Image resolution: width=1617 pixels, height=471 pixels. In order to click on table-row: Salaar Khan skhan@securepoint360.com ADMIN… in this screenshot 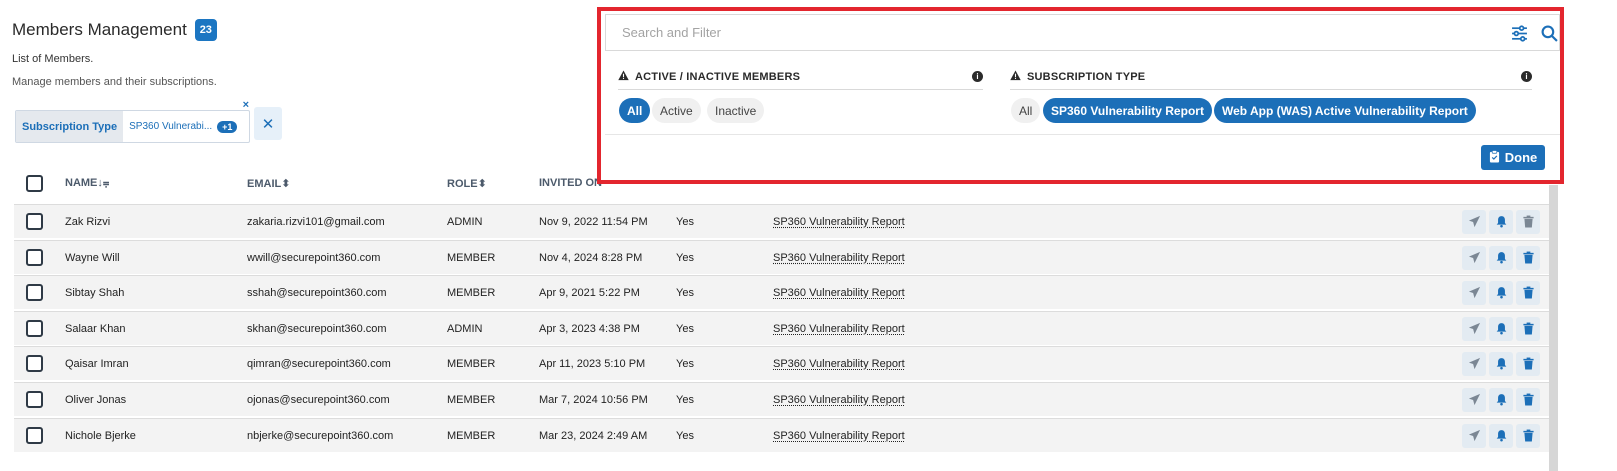, I will do `click(781, 328)`.